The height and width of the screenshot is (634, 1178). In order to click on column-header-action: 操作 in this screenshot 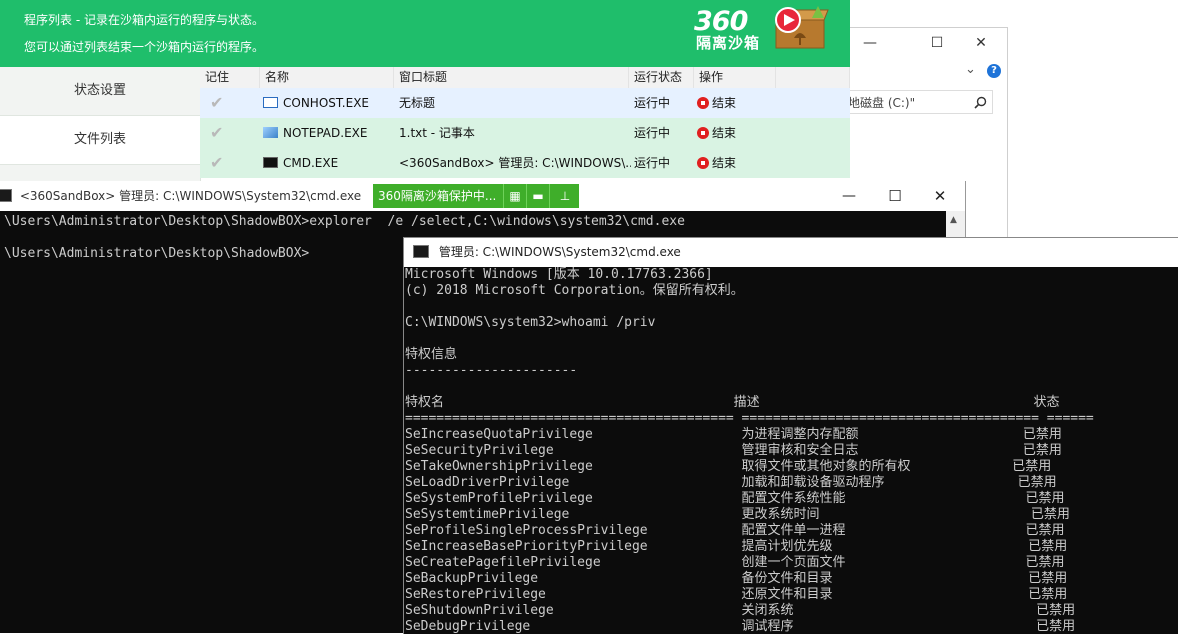, I will do `click(735, 77)`.